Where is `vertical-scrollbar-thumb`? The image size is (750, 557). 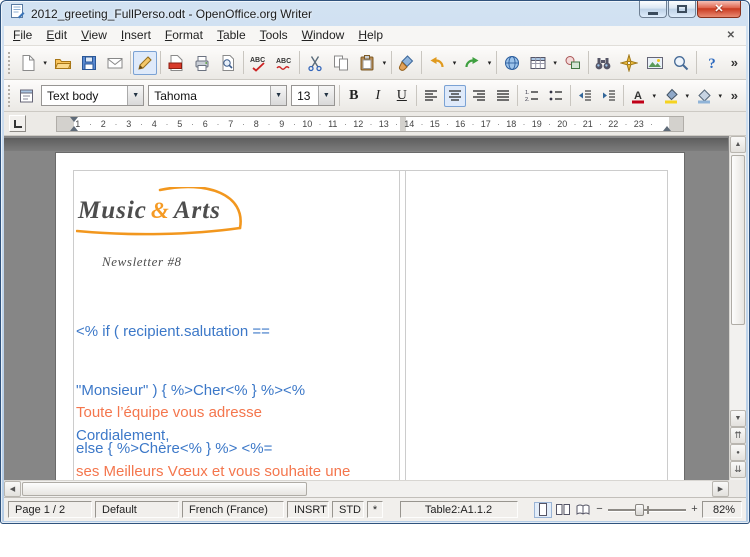 vertical-scrollbar-thumb is located at coordinates (738, 240).